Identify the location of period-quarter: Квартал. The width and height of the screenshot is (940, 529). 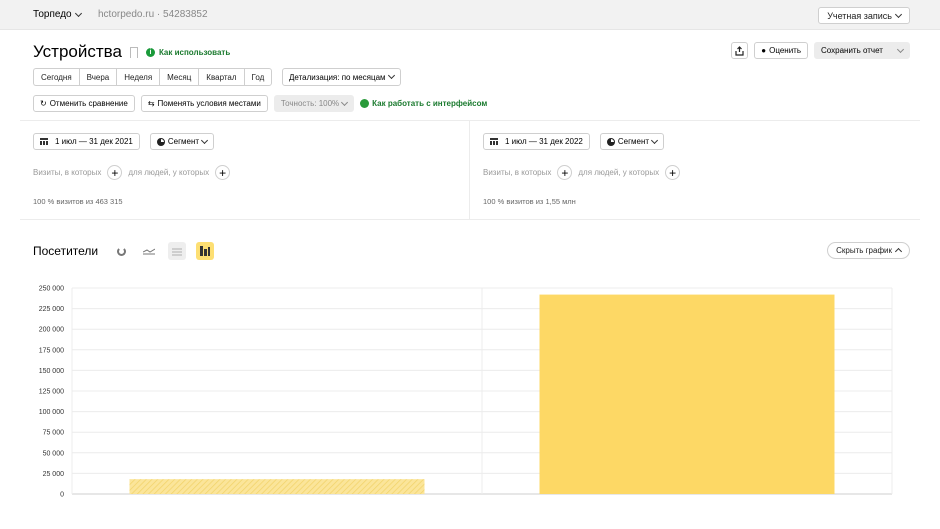
(221, 77).